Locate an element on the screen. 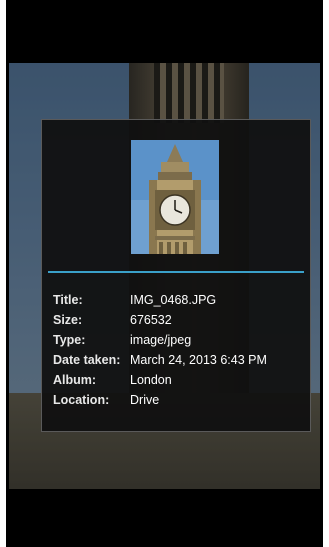 The image size is (329, 547). detail-label: Type: is located at coordinates (69, 340).